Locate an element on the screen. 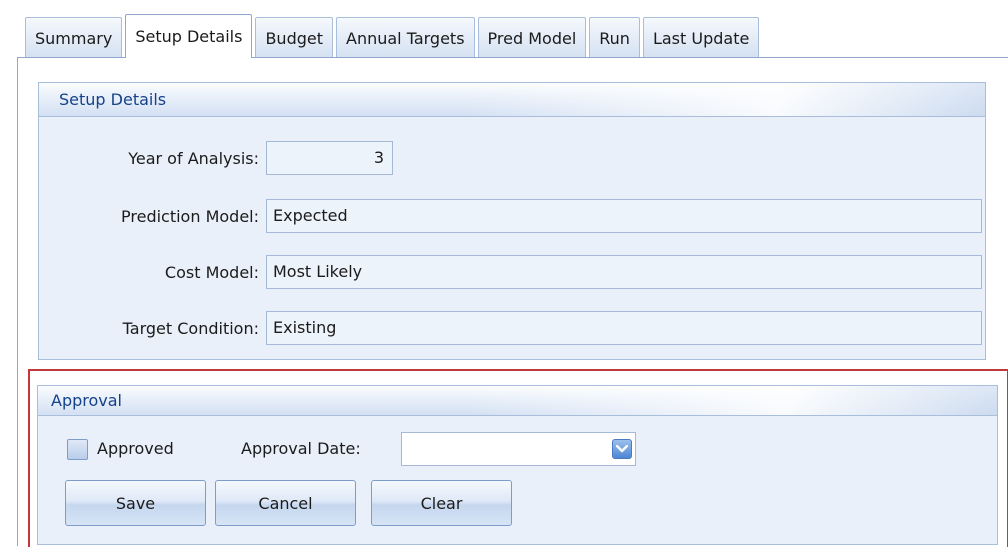  approval-date-picker is located at coordinates (518, 449).